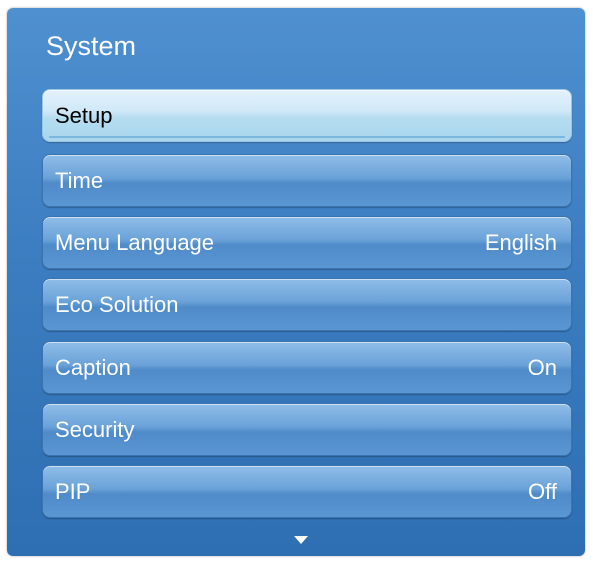  I want to click on menu-item-time: Time, so click(307, 180).